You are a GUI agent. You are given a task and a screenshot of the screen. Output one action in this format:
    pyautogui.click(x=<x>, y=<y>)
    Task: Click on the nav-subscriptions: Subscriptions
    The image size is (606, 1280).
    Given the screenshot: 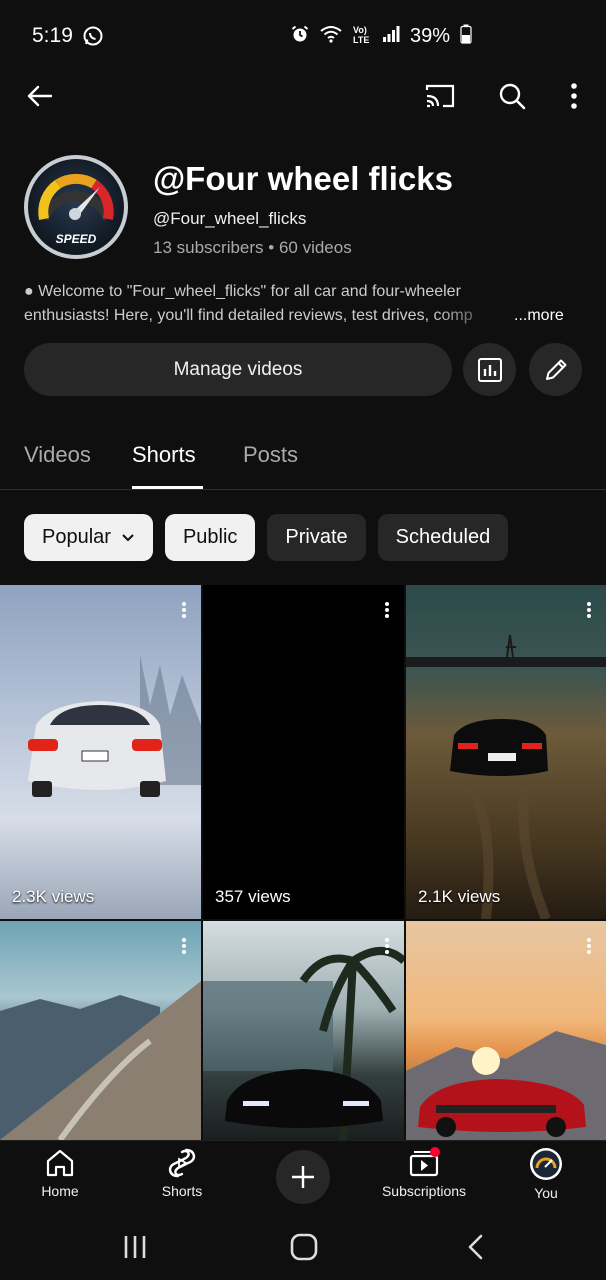 What is the action you would take?
    pyautogui.click(x=424, y=1173)
    